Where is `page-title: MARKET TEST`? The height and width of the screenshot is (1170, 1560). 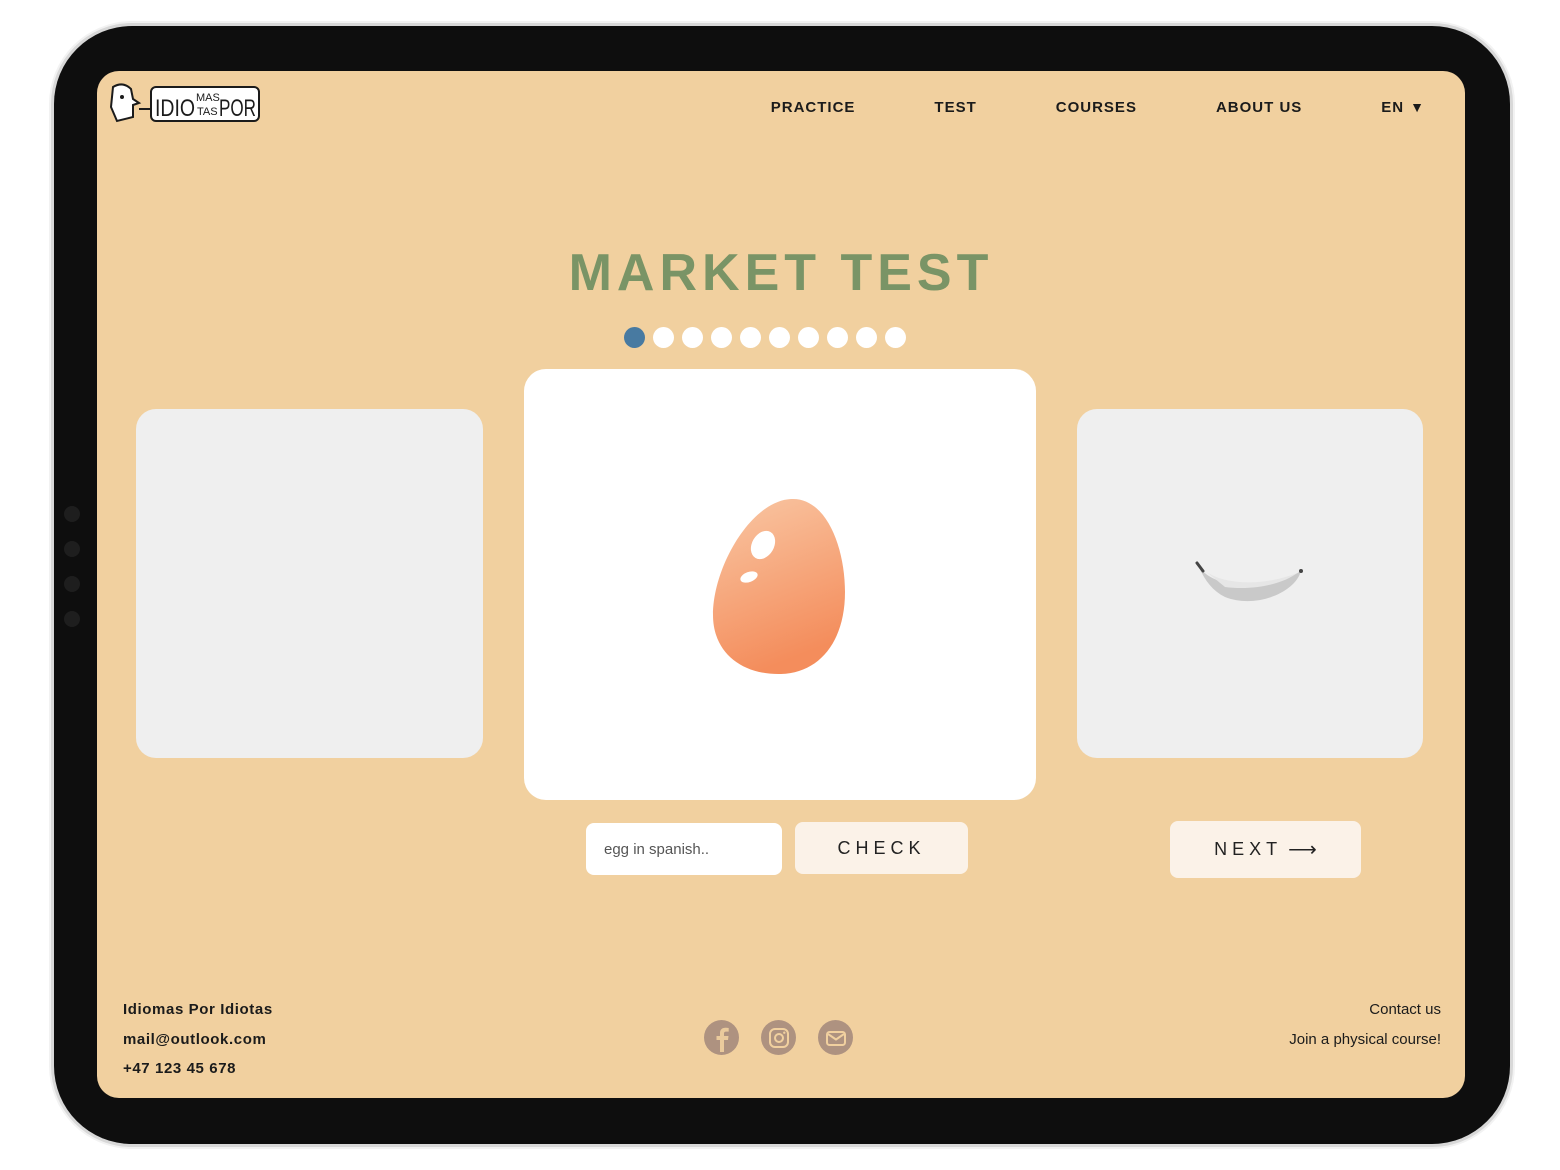
page-title: MARKET TEST is located at coordinates (781, 273).